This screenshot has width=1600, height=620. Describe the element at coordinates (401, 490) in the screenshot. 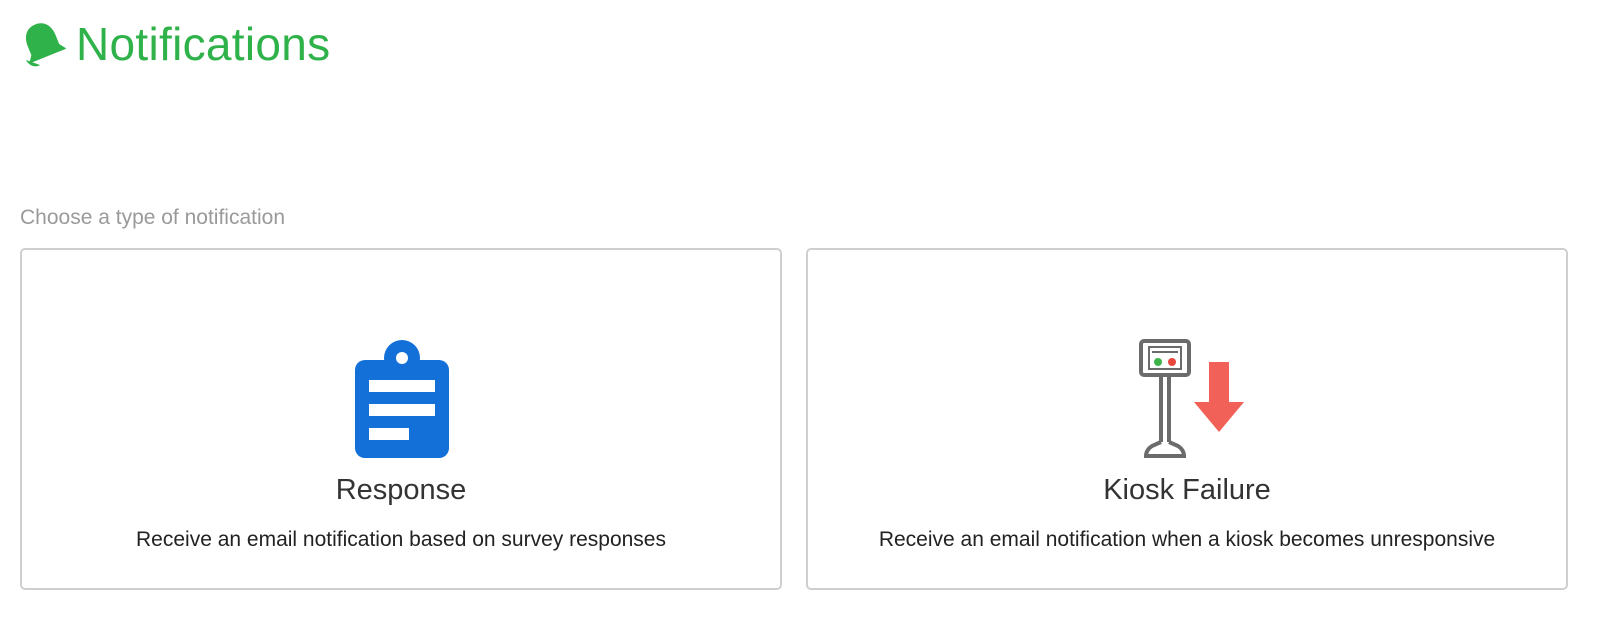

I see `card-title: Response` at that location.